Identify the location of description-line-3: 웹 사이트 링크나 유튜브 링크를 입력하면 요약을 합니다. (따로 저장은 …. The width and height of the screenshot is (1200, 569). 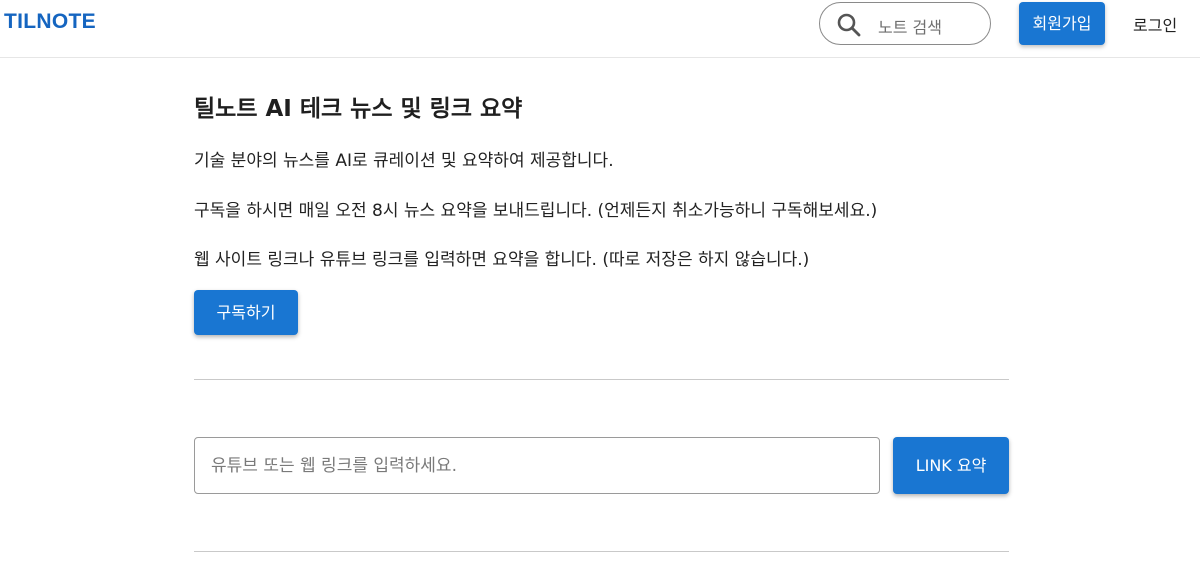
(502, 260).